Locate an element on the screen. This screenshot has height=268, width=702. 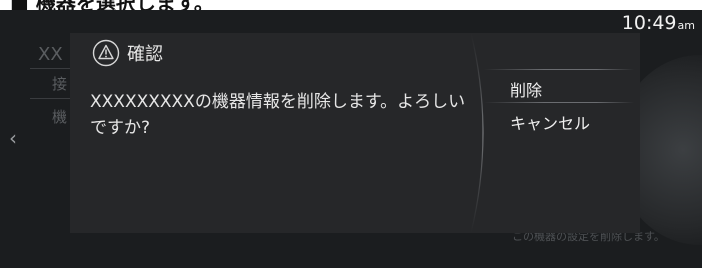
background-list-item-1: 接 is located at coordinates (60, 84).